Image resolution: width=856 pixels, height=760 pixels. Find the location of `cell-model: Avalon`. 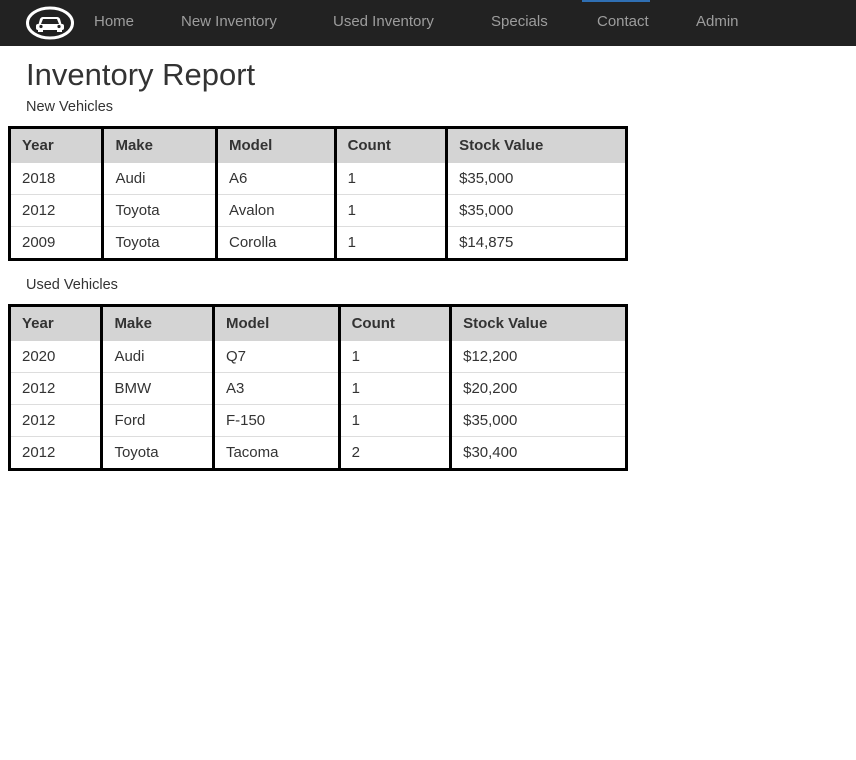

cell-model: Avalon is located at coordinates (275, 210).